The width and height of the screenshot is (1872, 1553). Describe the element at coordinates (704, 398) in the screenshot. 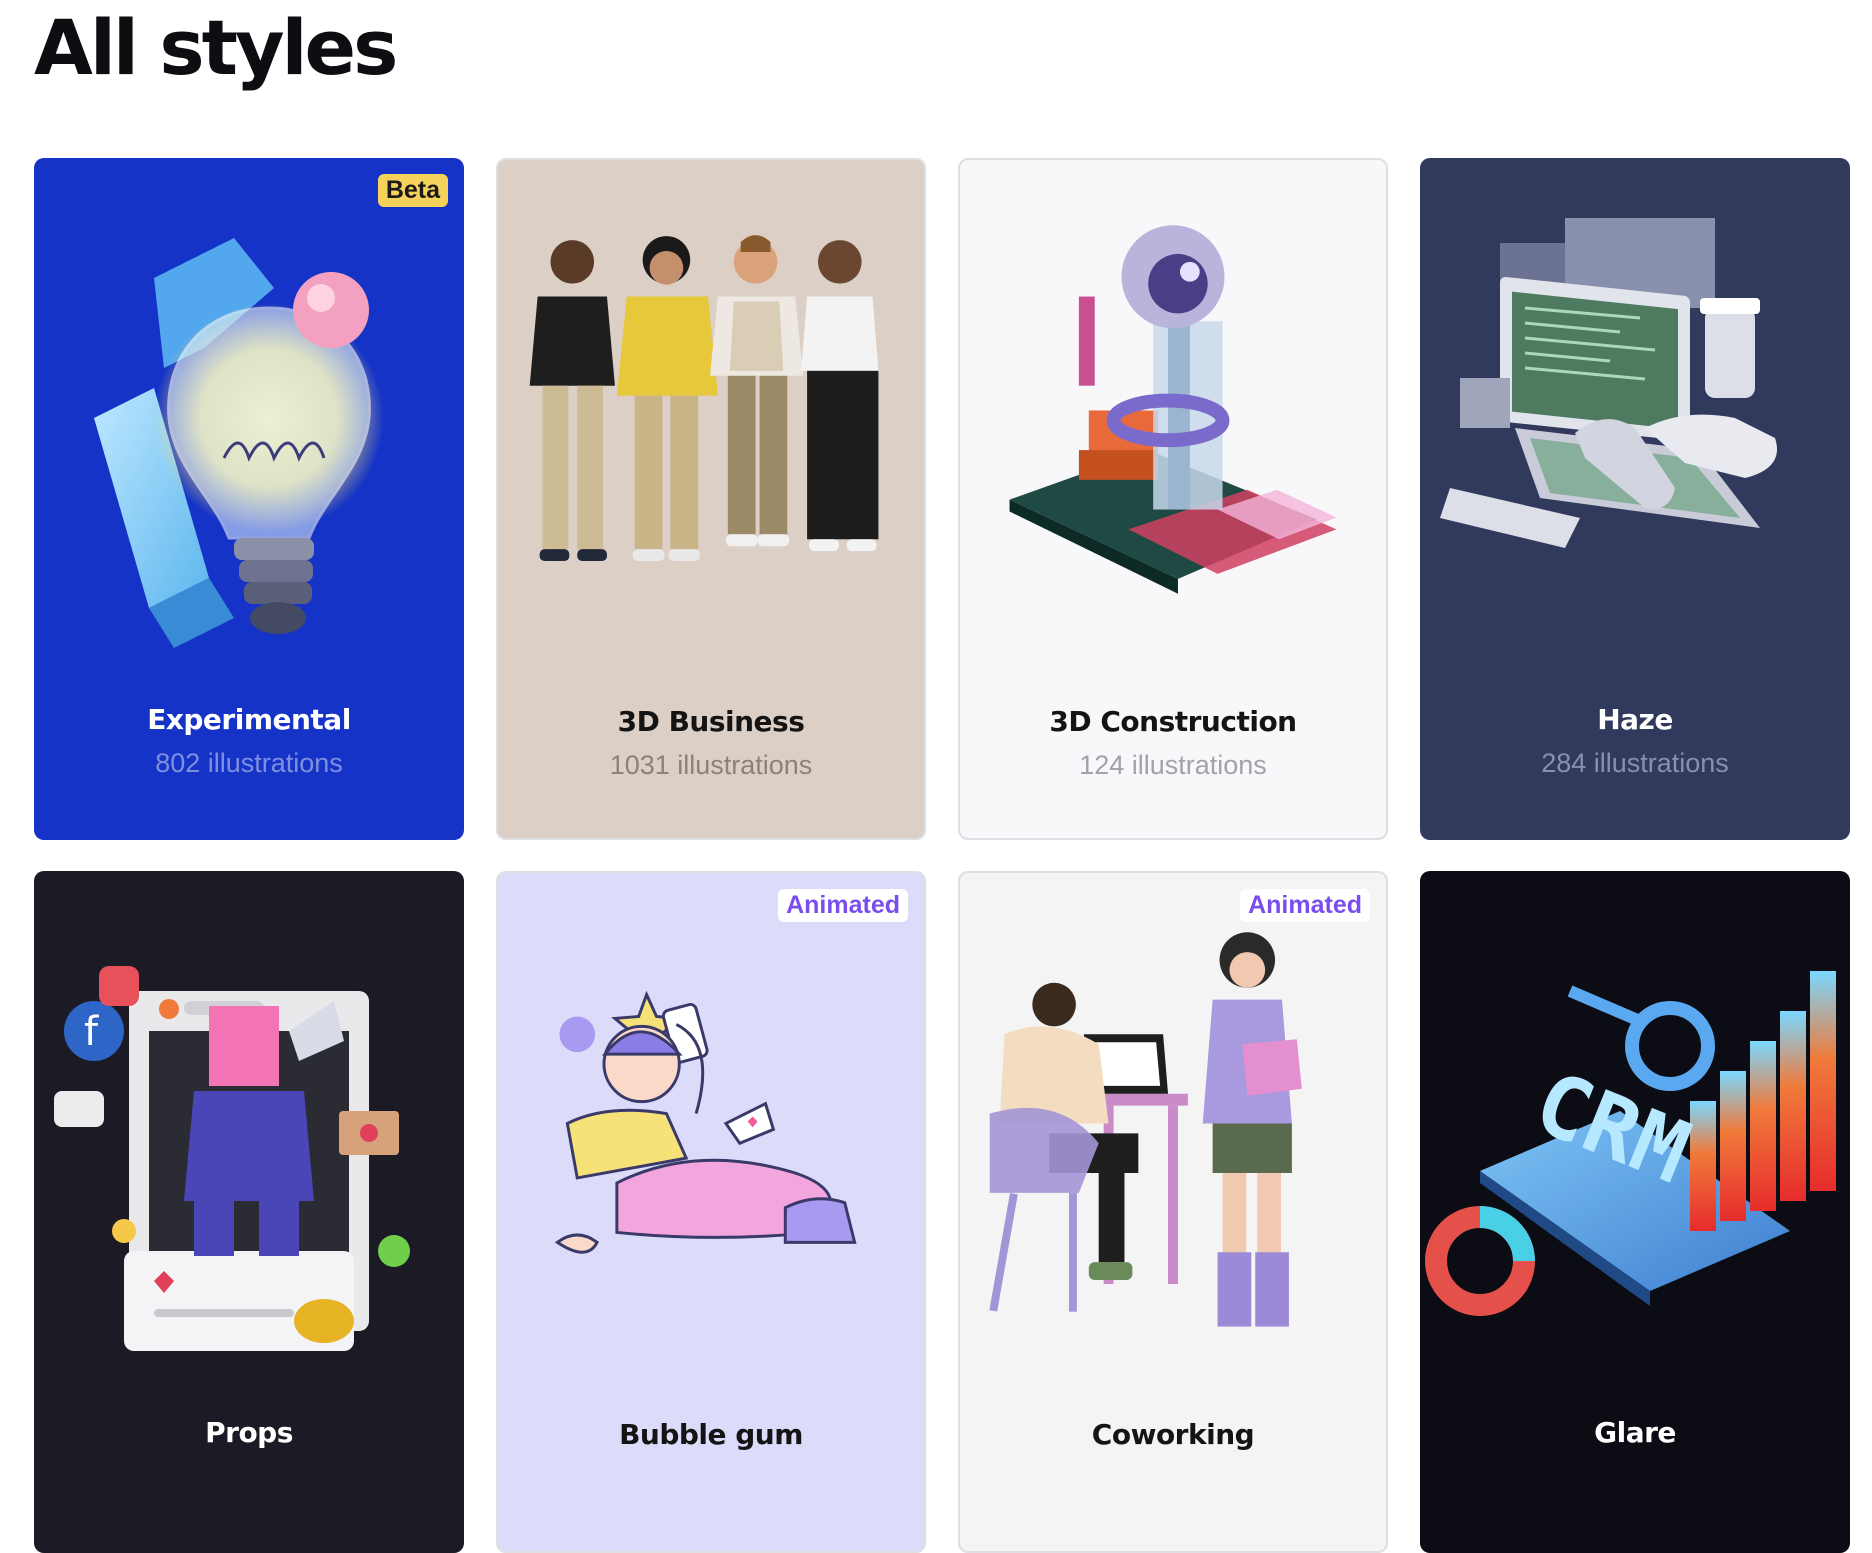

I see `business-people-illustration` at that location.